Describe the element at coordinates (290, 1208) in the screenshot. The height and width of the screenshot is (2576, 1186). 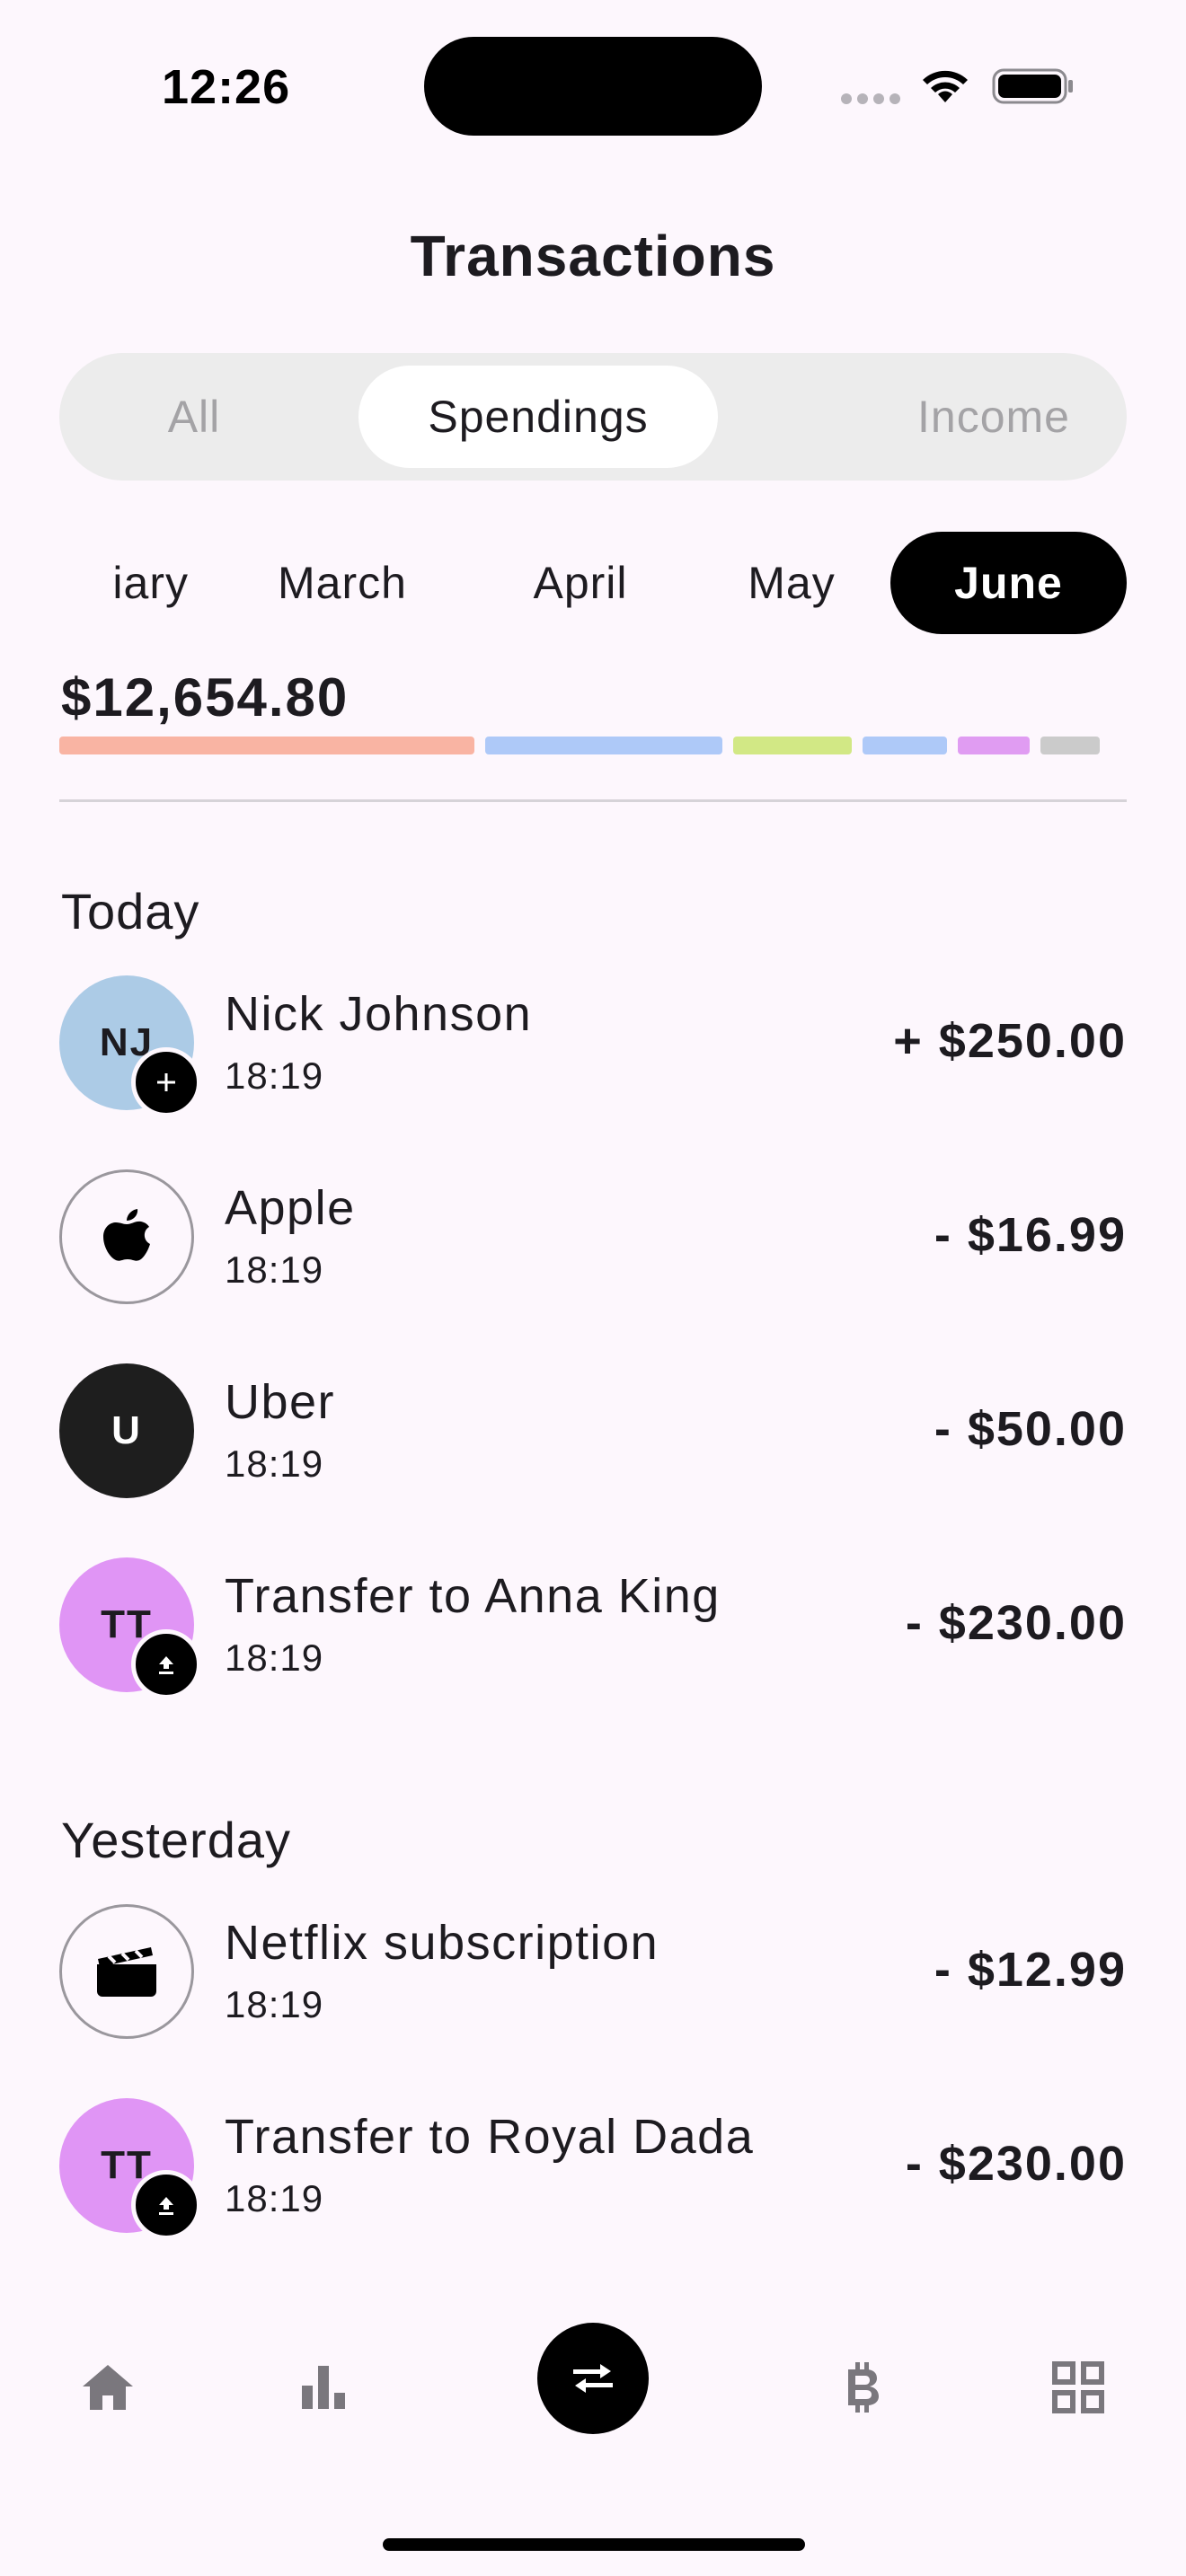
I see `transaction-name: Apple` at that location.